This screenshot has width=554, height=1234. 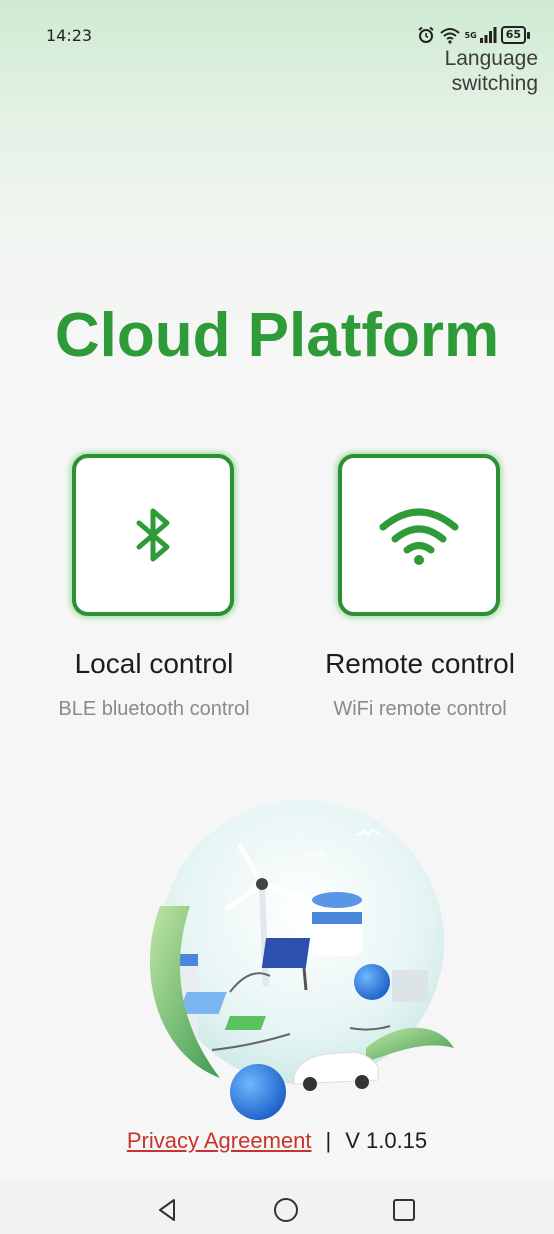 I want to click on local-control-label: Local control, so click(x=154, y=664).